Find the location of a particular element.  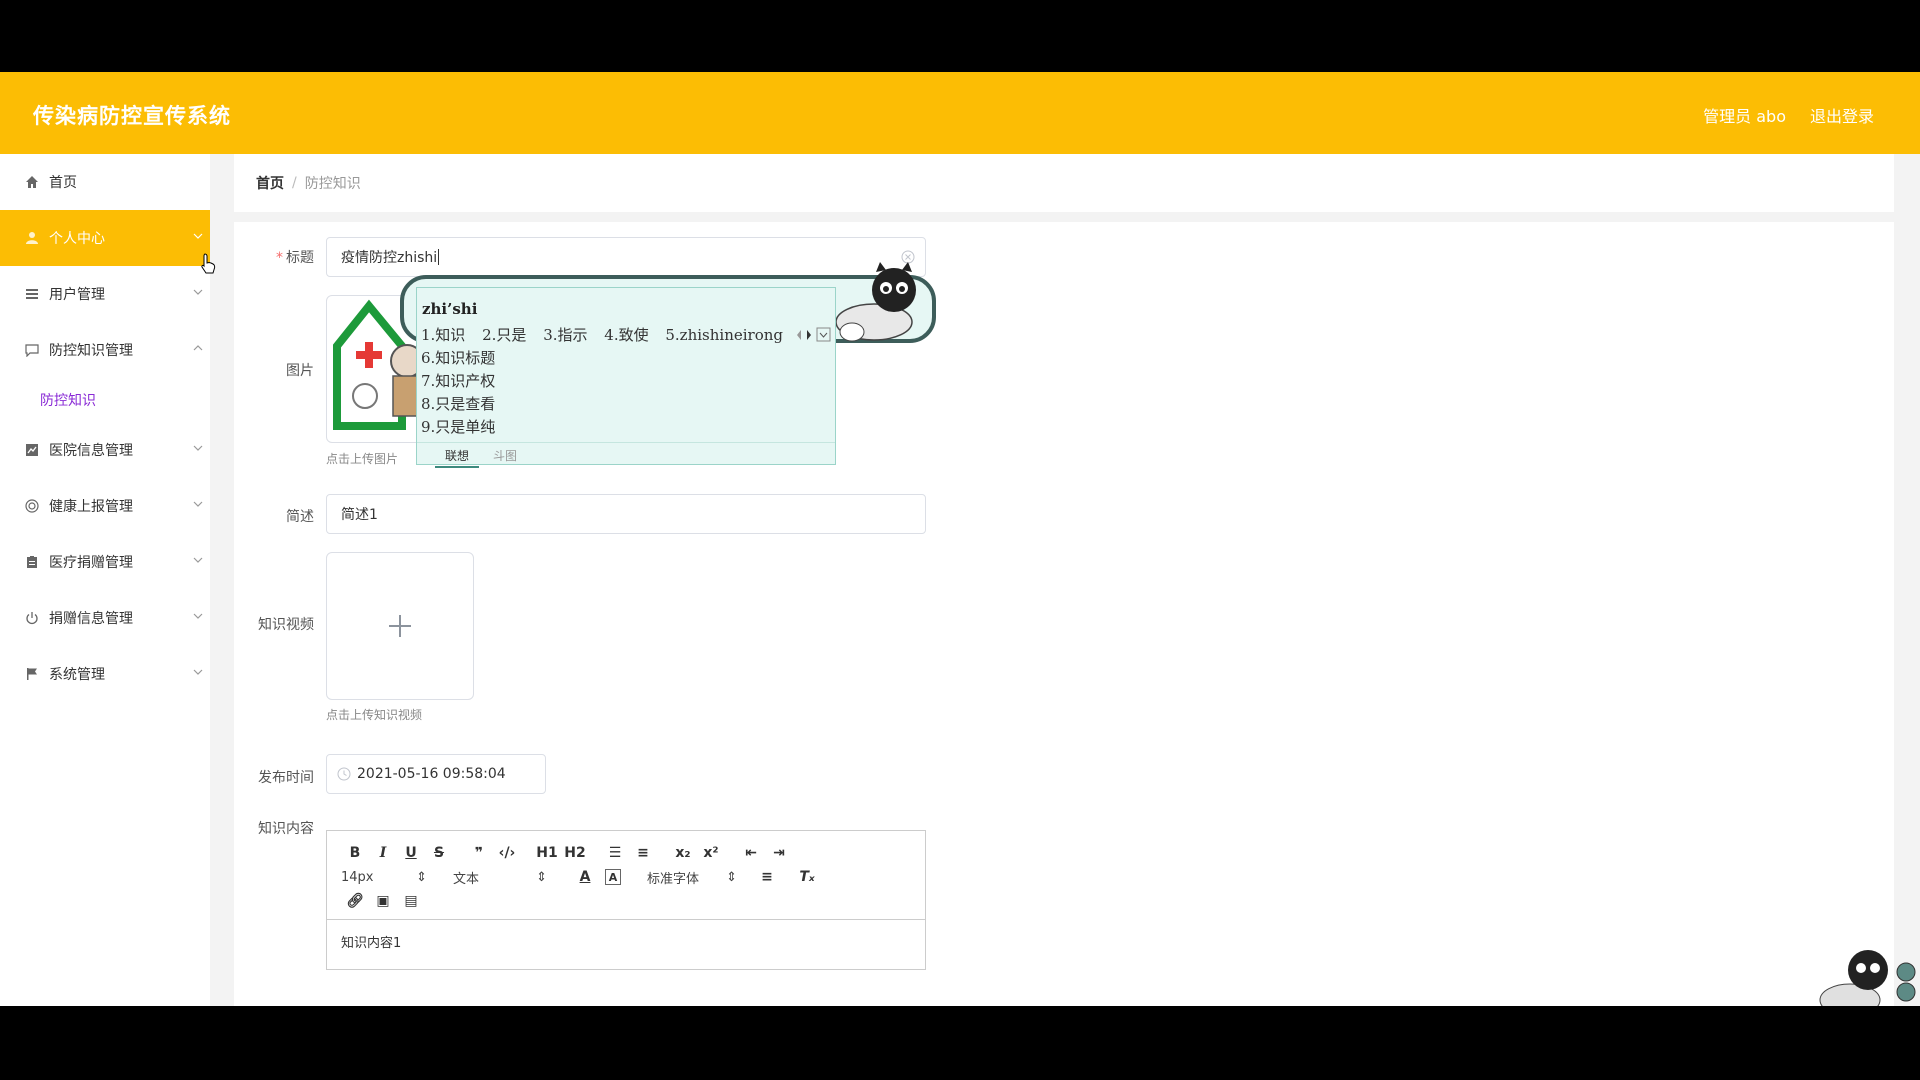

bold-button: B is located at coordinates (355, 853).